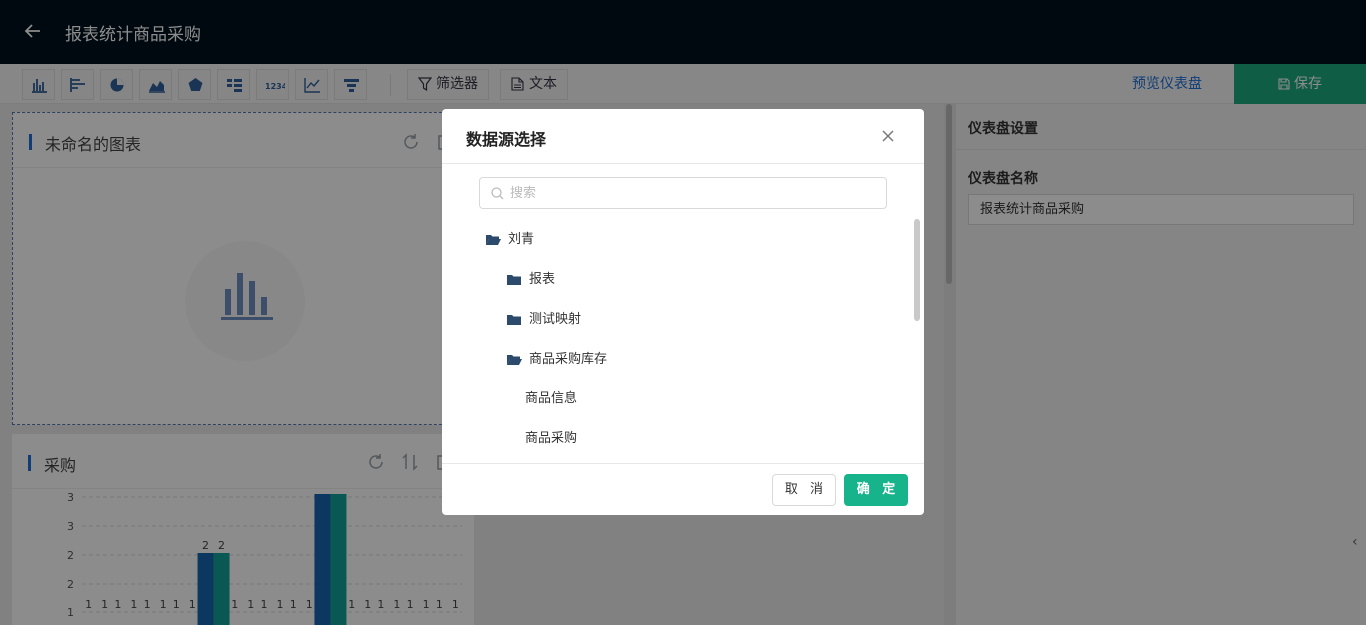  What do you see at coordinates (542, 279) in the screenshot?
I see `tree-label: 报表` at bounding box center [542, 279].